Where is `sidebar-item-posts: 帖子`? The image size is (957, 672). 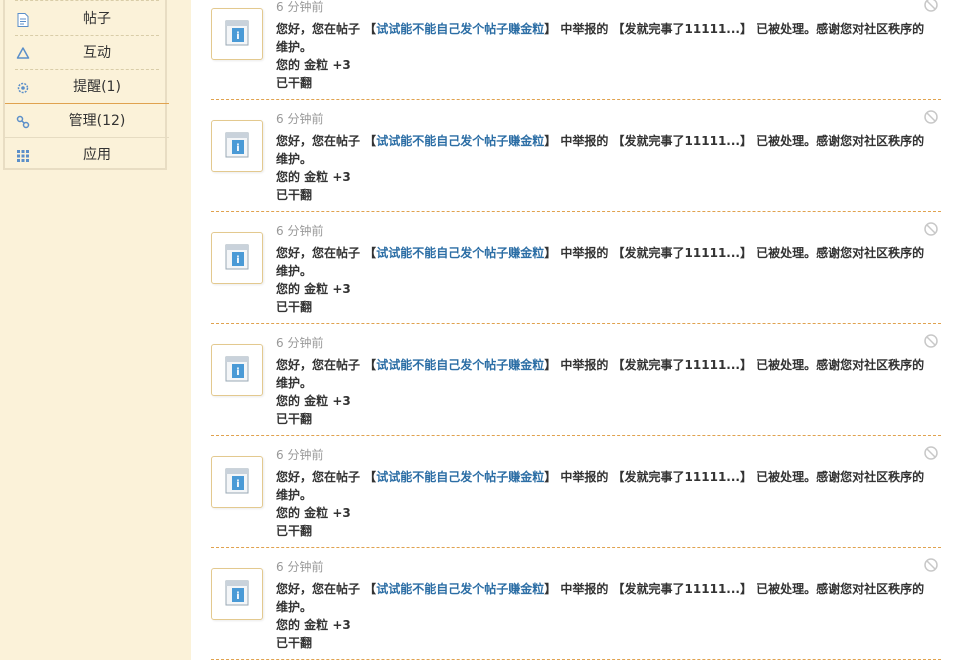 sidebar-item-posts: 帖子 is located at coordinates (85, 19).